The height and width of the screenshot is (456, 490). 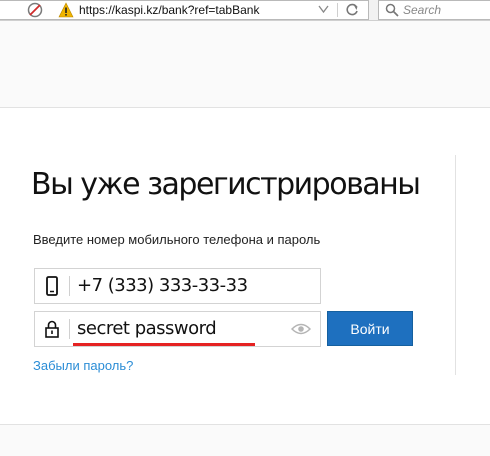 What do you see at coordinates (164, 344) in the screenshot?
I see `password-highlight` at bounding box center [164, 344].